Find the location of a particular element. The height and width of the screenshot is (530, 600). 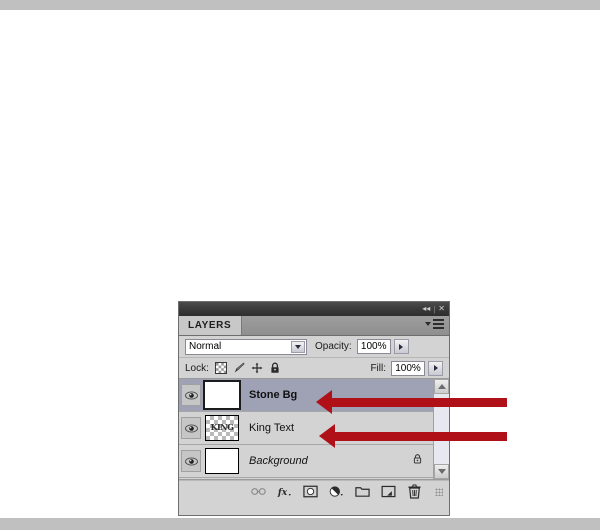

layer-style-fx-icon: fx is located at coordinates (284, 491).